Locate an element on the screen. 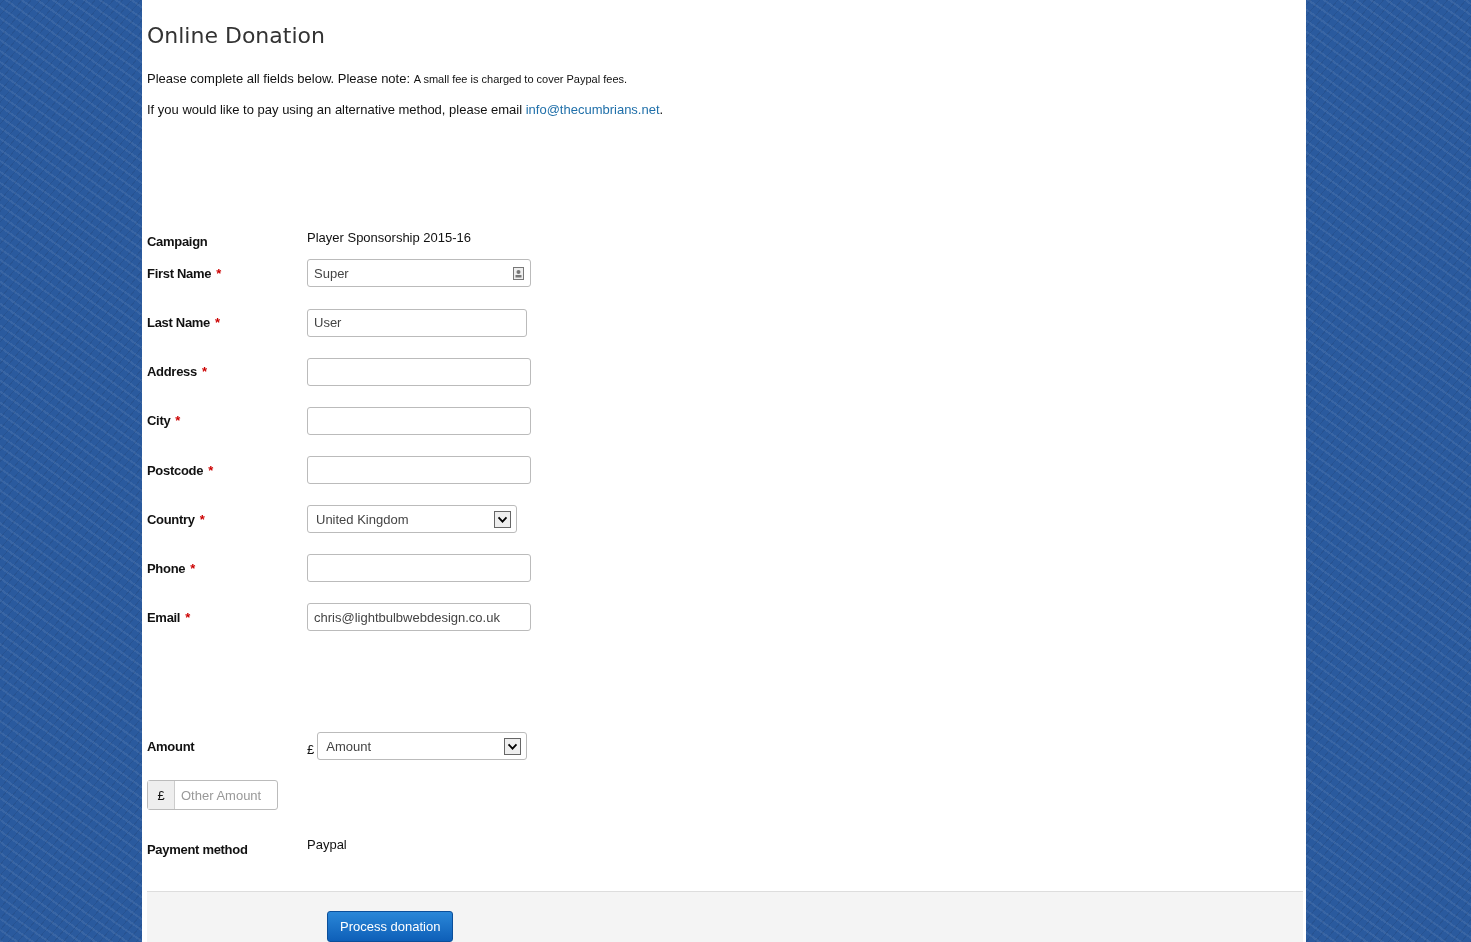 This screenshot has width=1471, height=942. field-label: Postcode is located at coordinates (175, 470).